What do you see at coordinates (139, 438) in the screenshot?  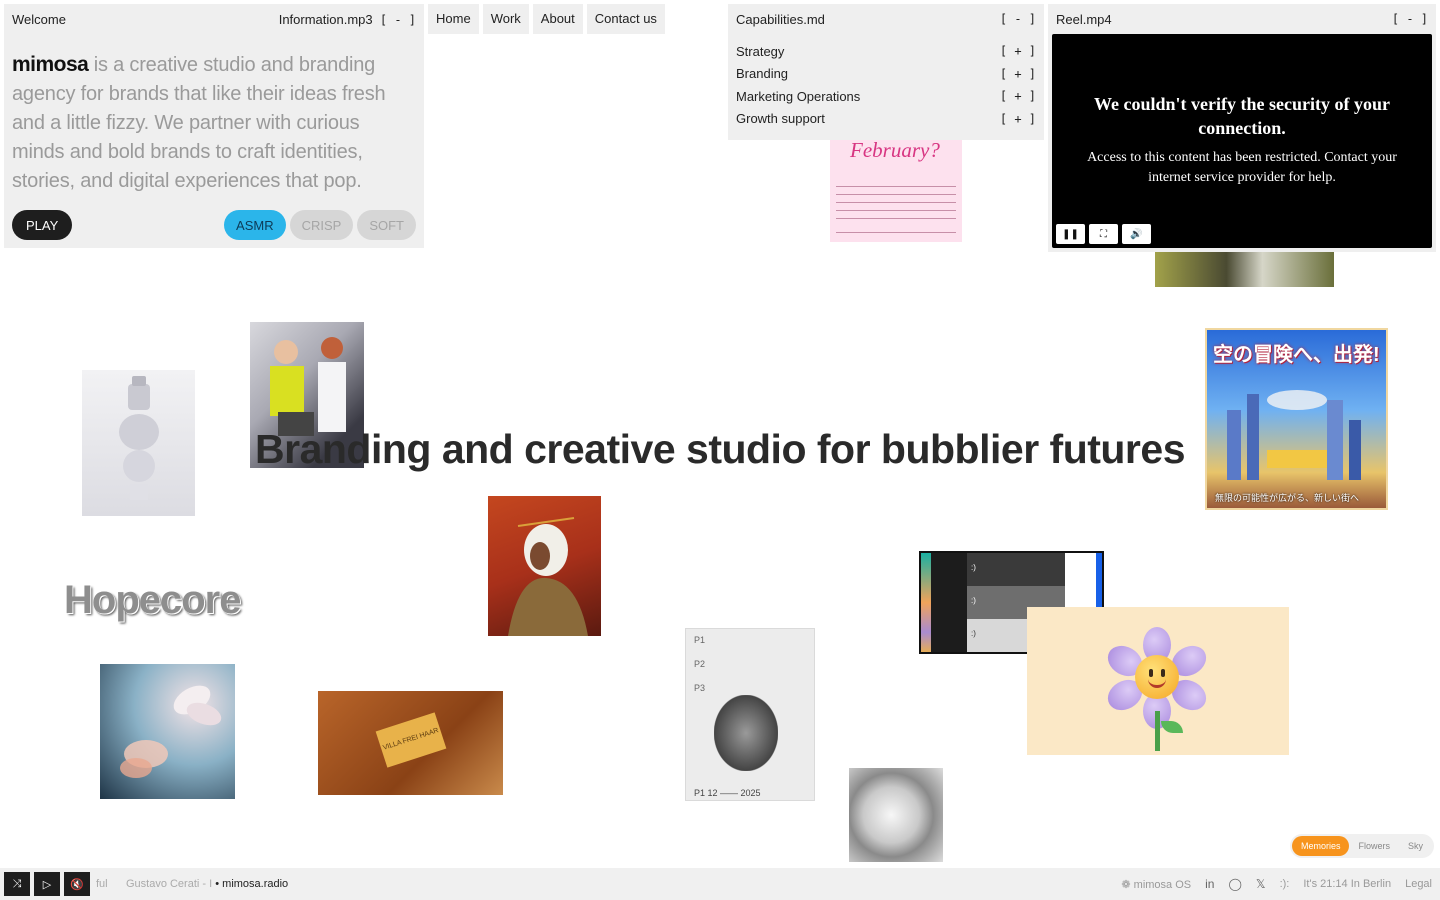 I see `robot-illustration` at bounding box center [139, 438].